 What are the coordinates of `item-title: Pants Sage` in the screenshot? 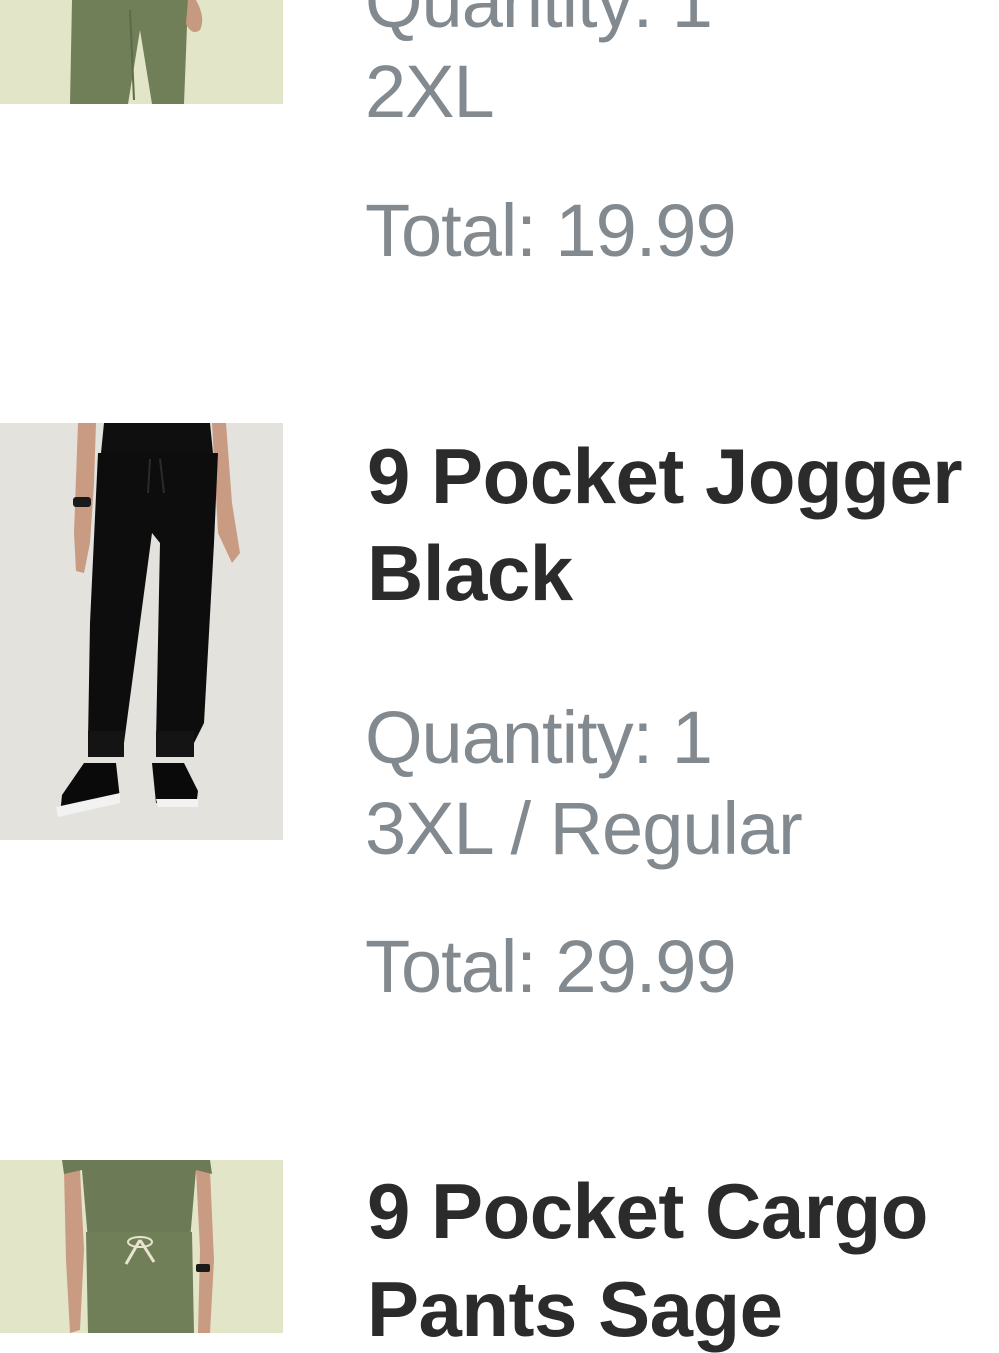 It's located at (575, 1309).